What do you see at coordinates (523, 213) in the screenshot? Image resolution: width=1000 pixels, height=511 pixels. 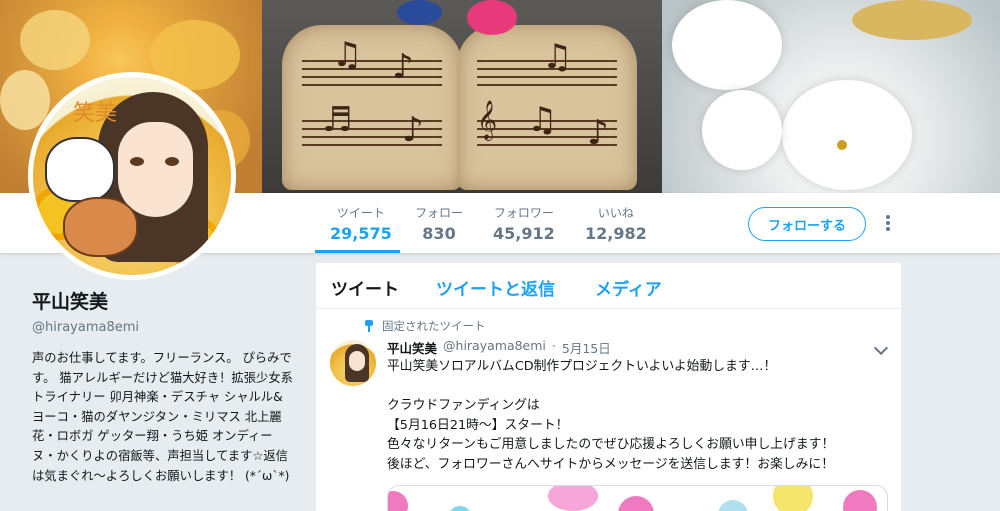 I see `stat-label: フォロワー` at bounding box center [523, 213].